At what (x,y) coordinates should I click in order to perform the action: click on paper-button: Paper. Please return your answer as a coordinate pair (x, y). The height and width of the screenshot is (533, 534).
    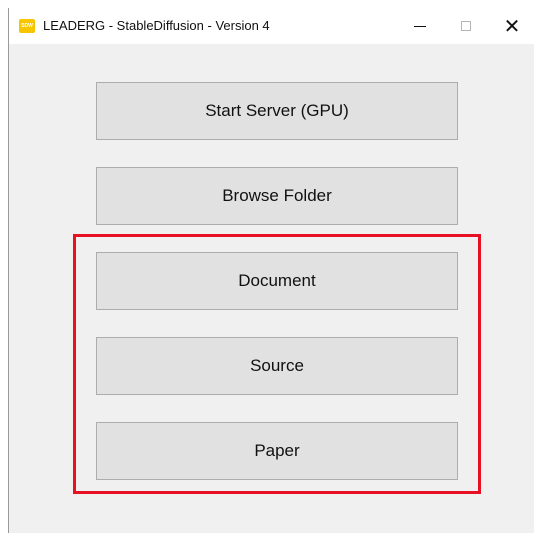
    Looking at the image, I should click on (277, 451).